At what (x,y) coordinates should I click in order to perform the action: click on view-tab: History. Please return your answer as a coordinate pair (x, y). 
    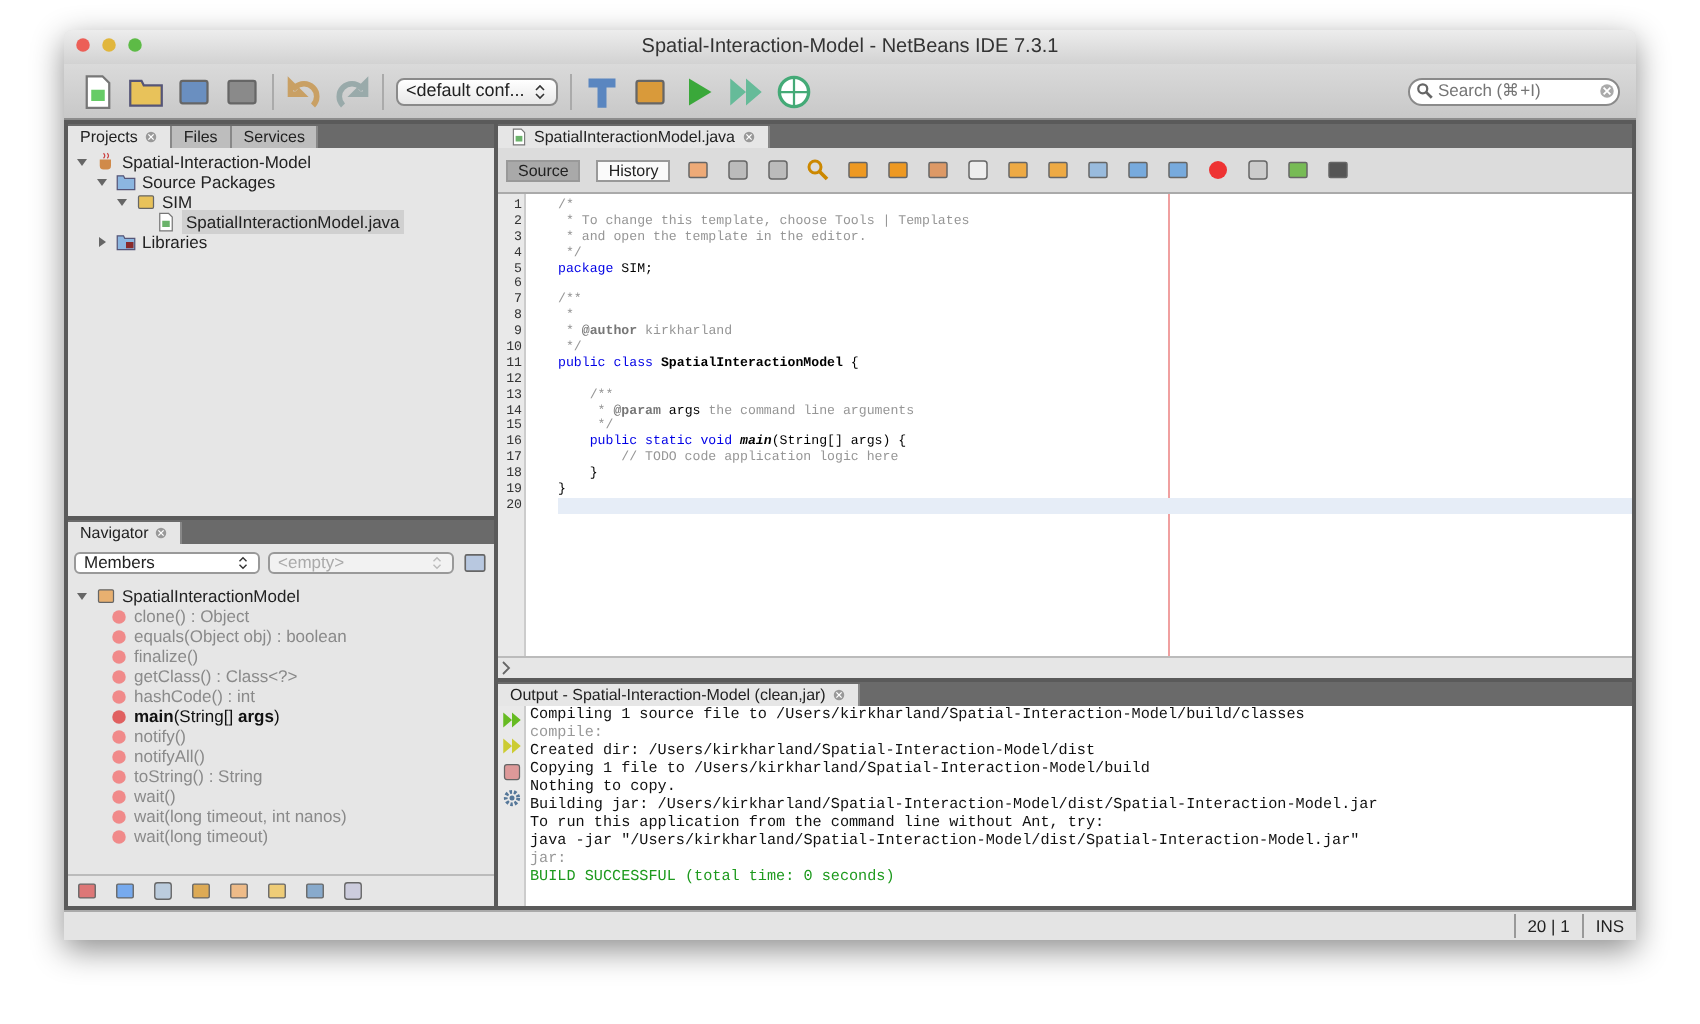
    Looking at the image, I should click on (633, 170).